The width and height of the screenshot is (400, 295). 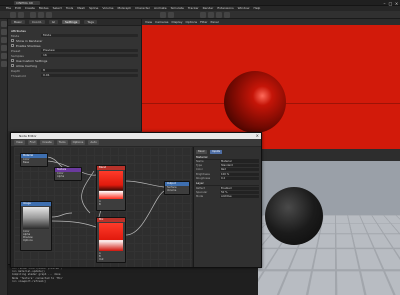 I want to click on node-output: Output Surface Volume, so click(x=177, y=188).